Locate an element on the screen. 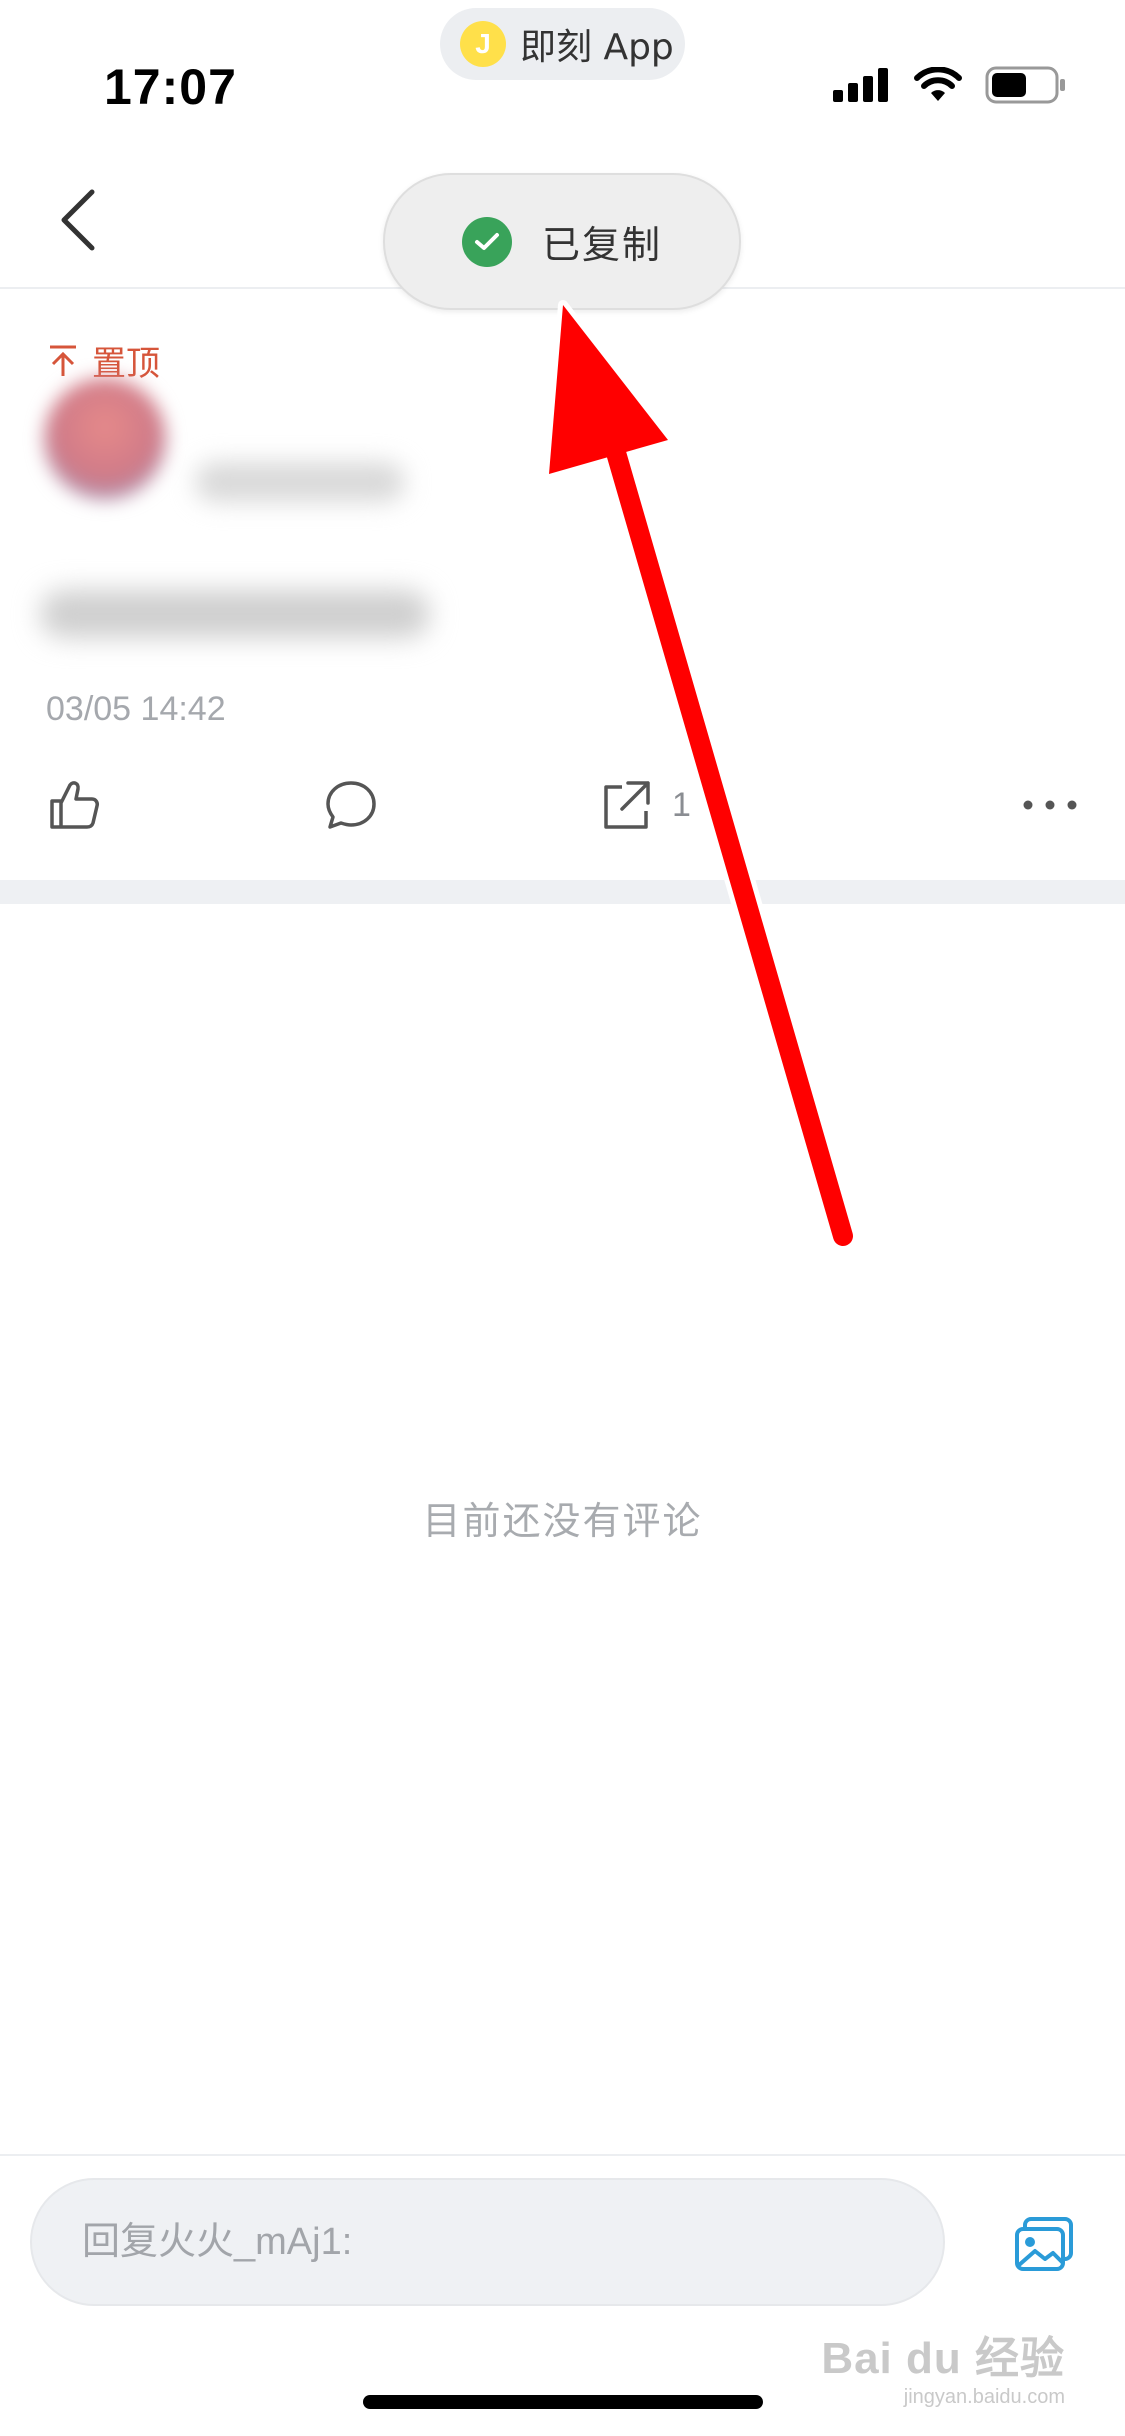 The width and height of the screenshot is (1125, 2436). image-icon is located at coordinates (1044, 2244).